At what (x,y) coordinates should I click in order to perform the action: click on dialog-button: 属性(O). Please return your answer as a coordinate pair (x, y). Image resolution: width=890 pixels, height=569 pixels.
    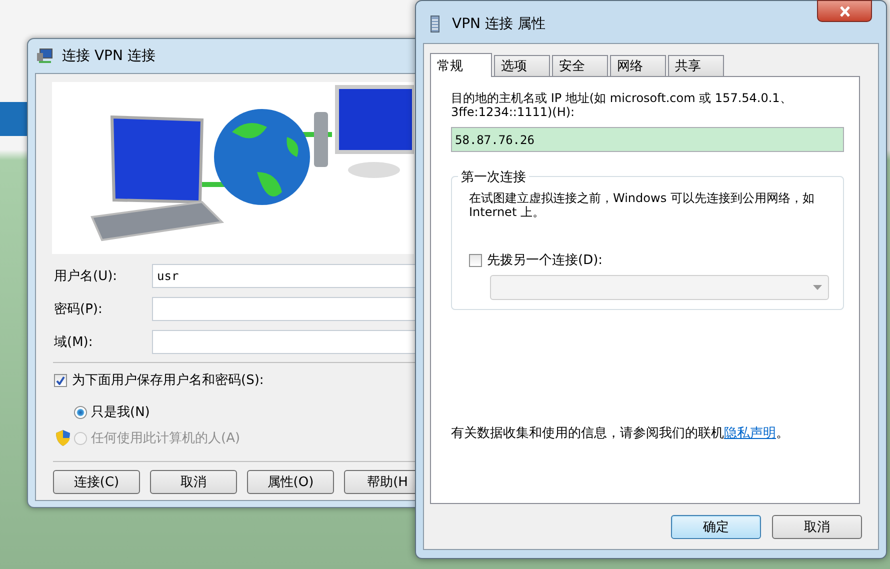
    Looking at the image, I should click on (290, 482).